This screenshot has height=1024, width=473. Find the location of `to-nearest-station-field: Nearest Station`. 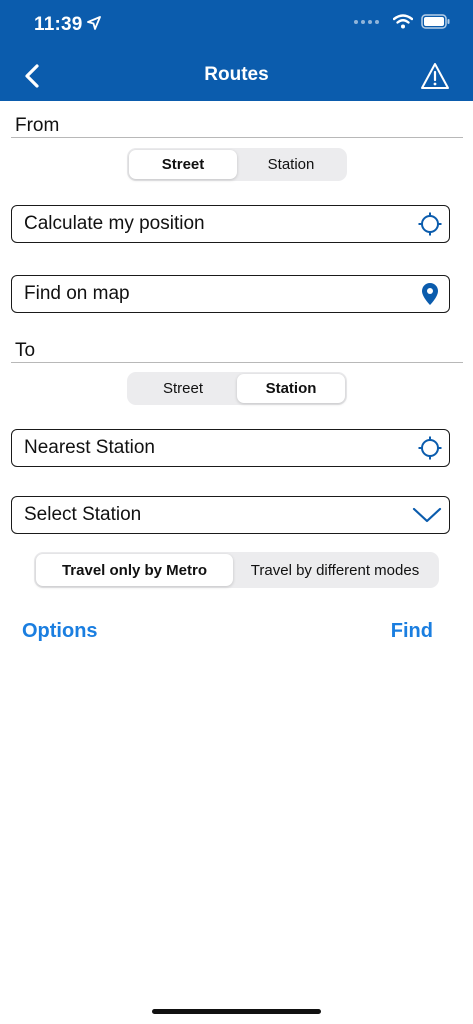

to-nearest-station-field: Nearest Station is located at coordinates (230, 448).